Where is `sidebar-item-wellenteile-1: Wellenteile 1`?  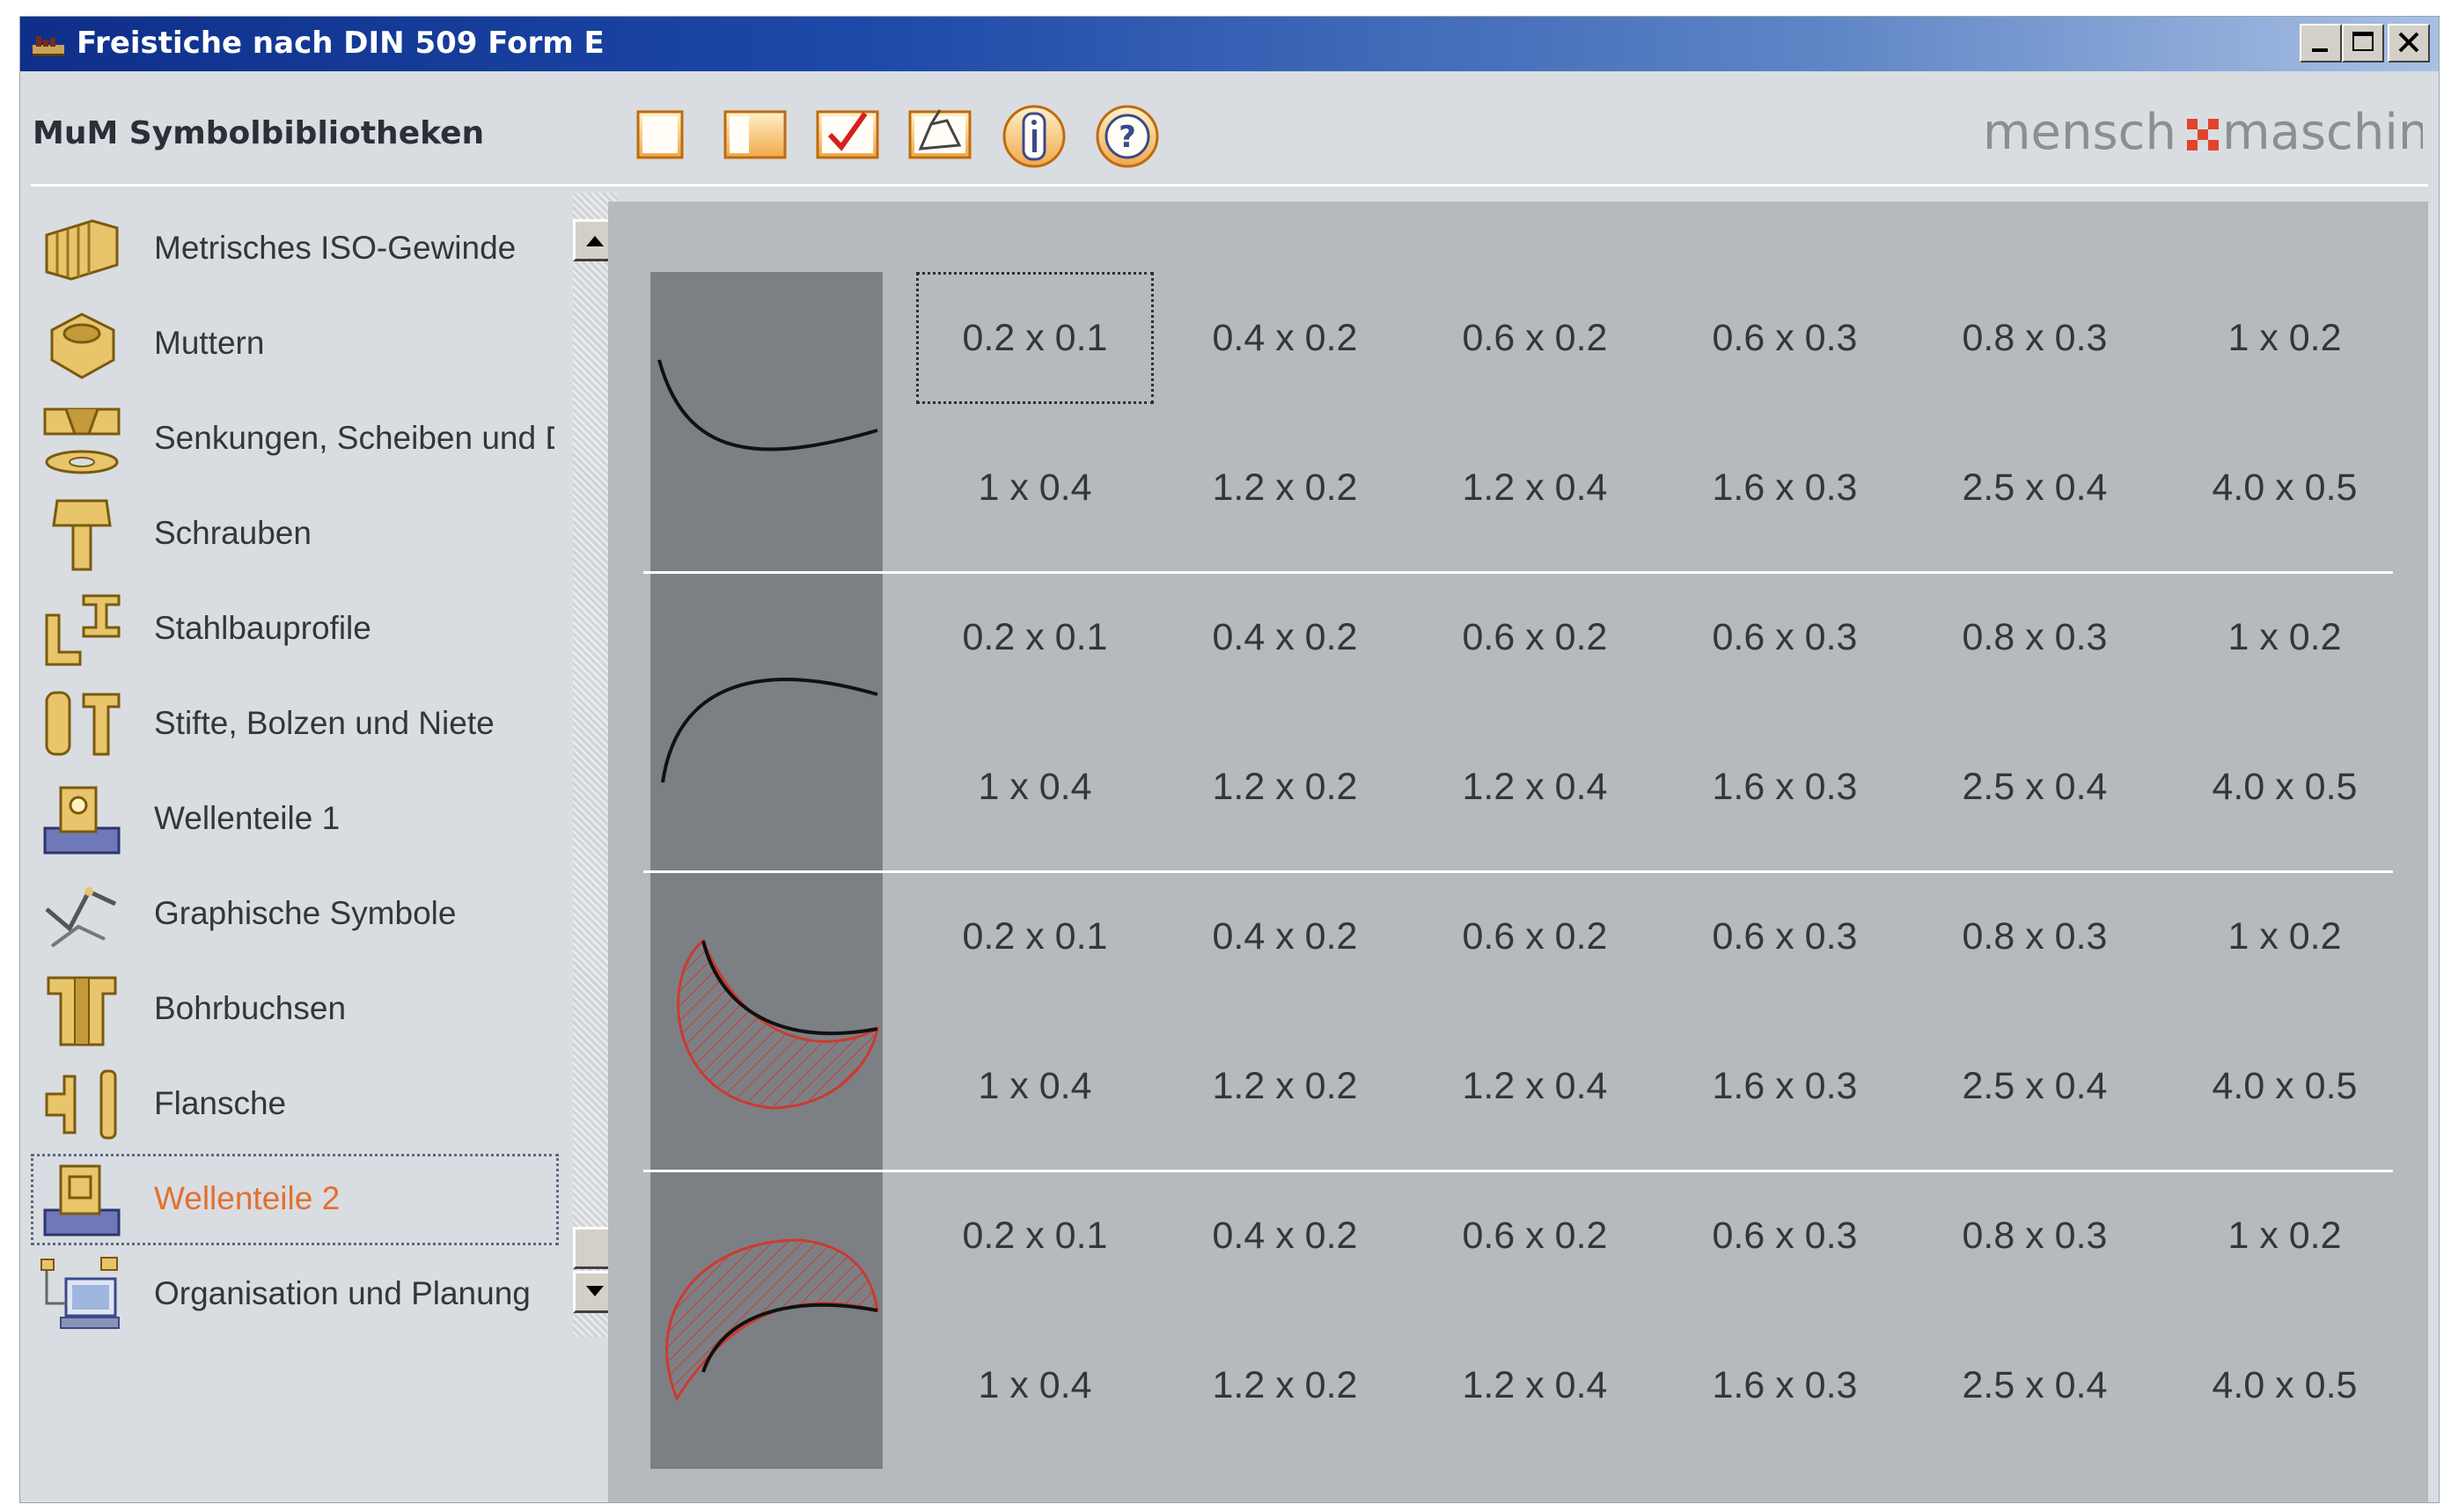
sidebar-item-wellenteile-1: Wellenteile 1 is located at coordinates (295, 820).